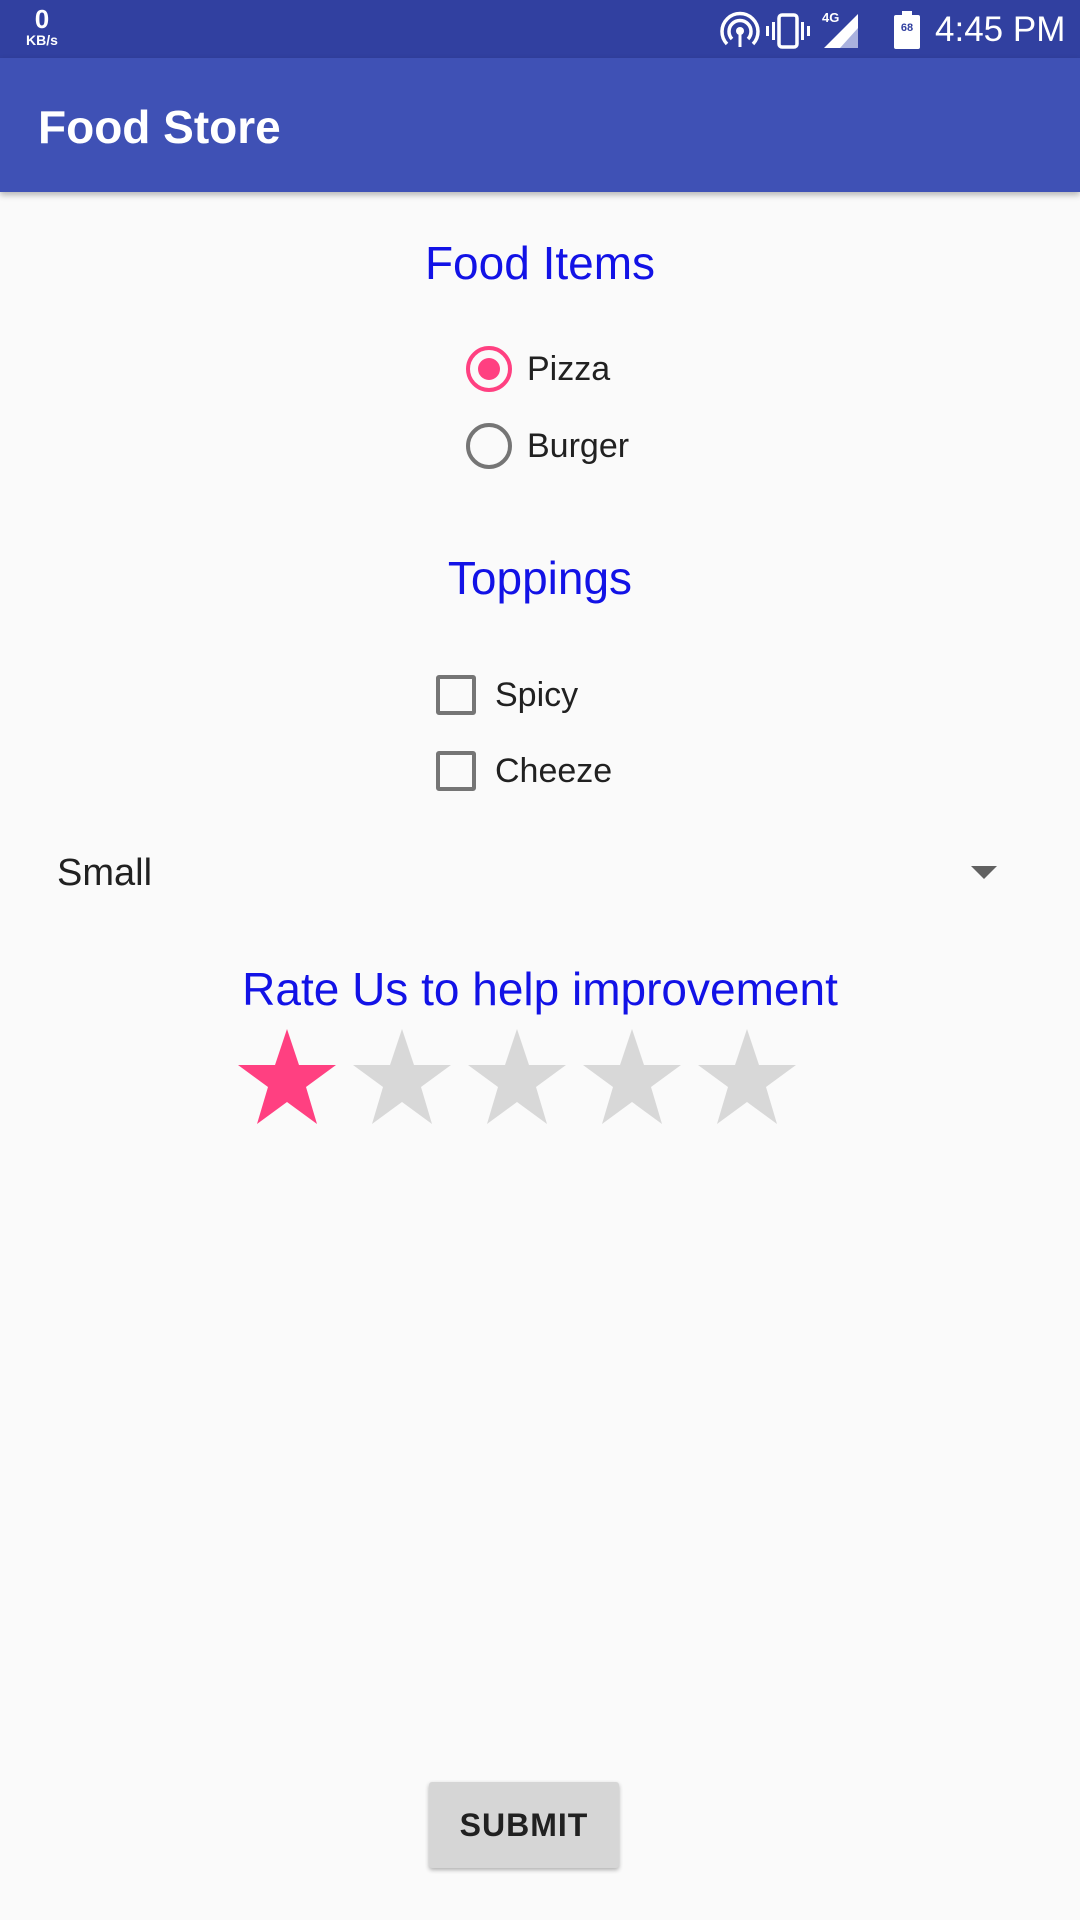 This screenshot has width=1080, height=1920. I want to click on network-speed-value: 0, so click(42, 19).